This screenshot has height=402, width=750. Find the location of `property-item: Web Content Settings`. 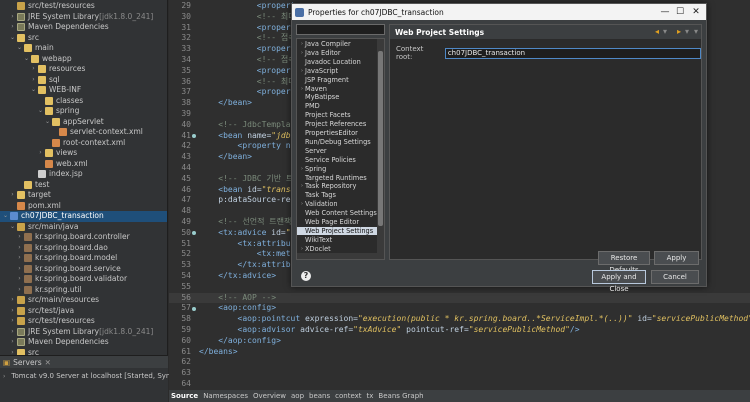

property-item: Web Content Settings is located at coordinates (338, 213).